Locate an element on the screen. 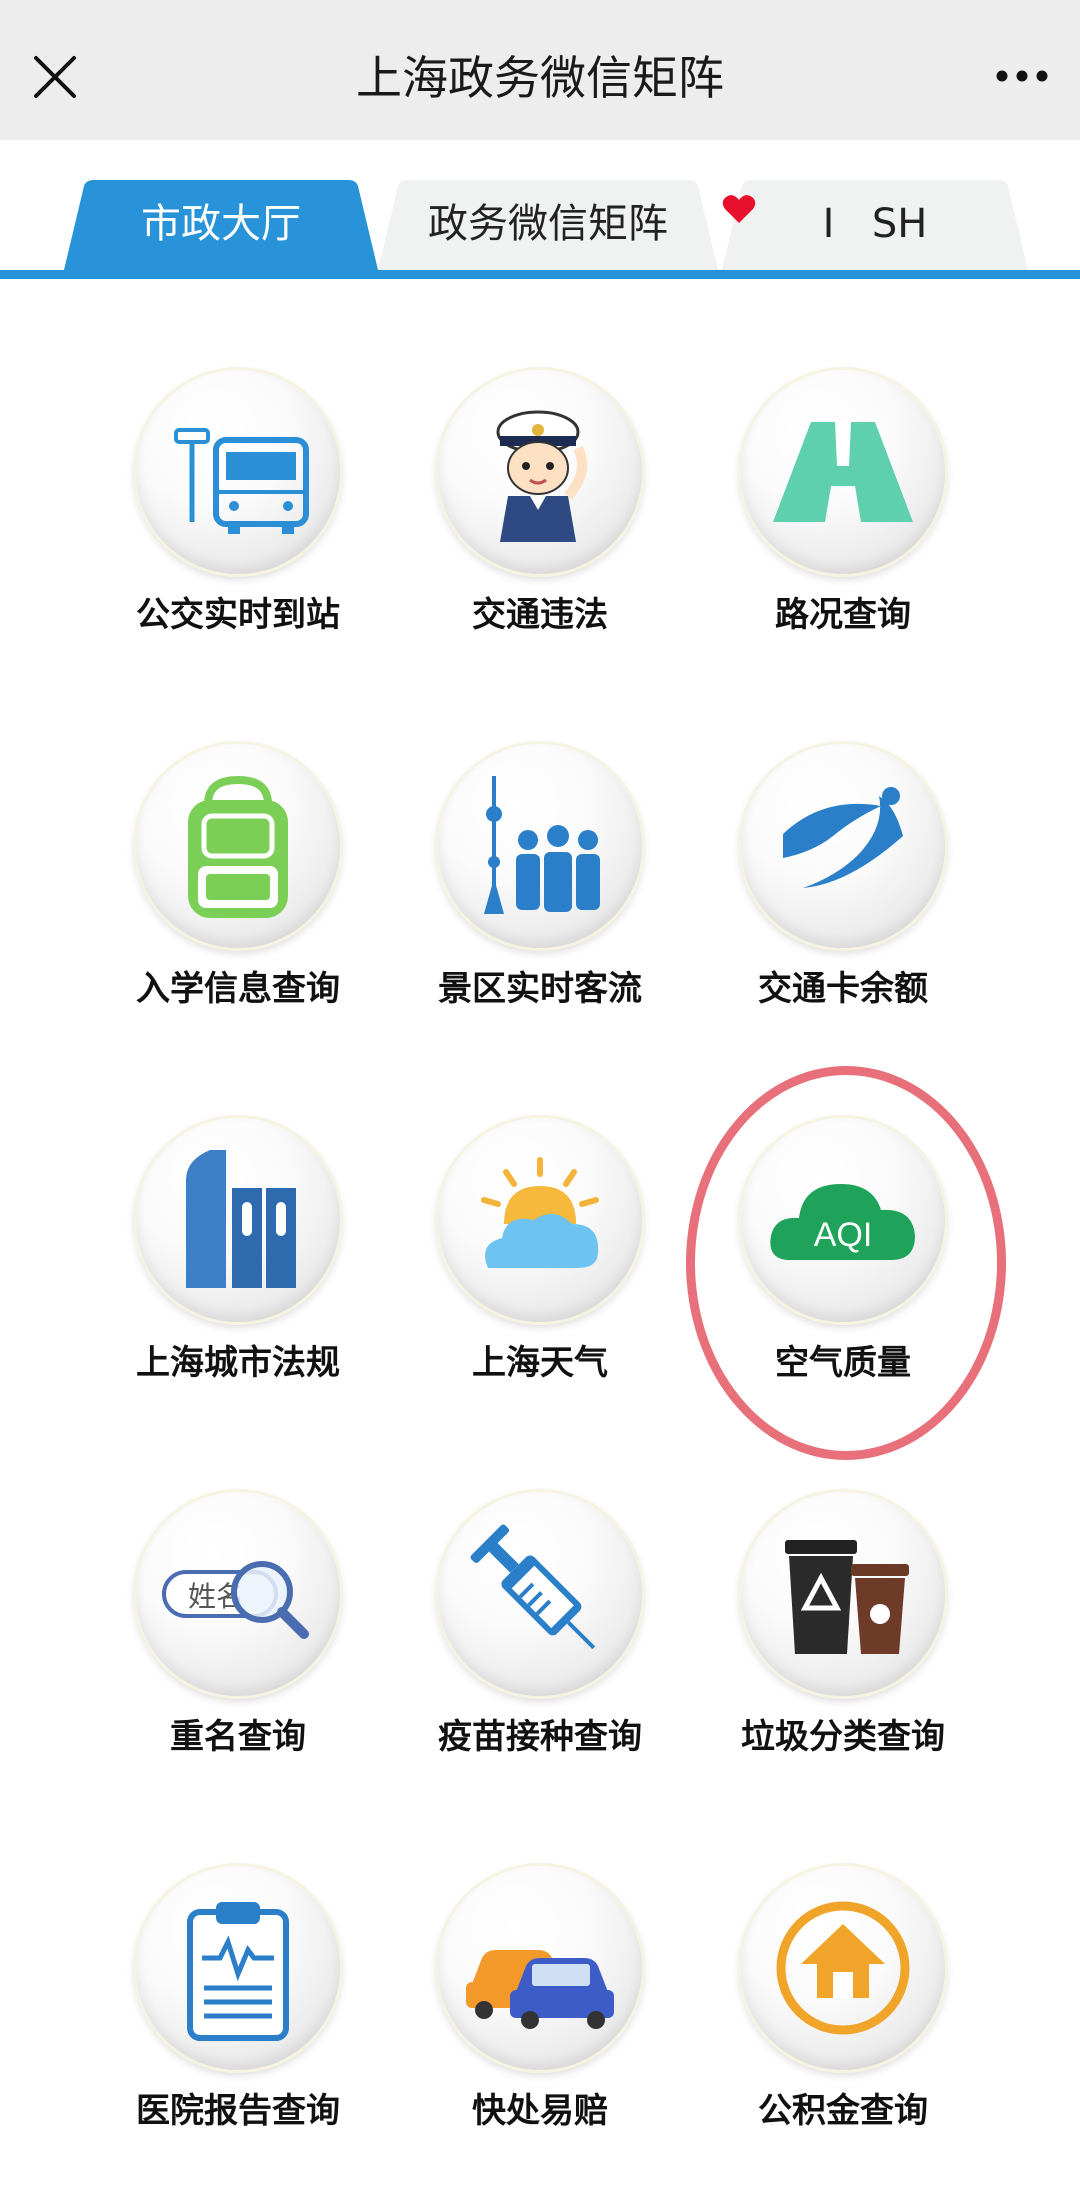 Image resolution: width=1080 pixels, height=2196 pixels. tab-i-text: I is located at coordinates (828, 224).